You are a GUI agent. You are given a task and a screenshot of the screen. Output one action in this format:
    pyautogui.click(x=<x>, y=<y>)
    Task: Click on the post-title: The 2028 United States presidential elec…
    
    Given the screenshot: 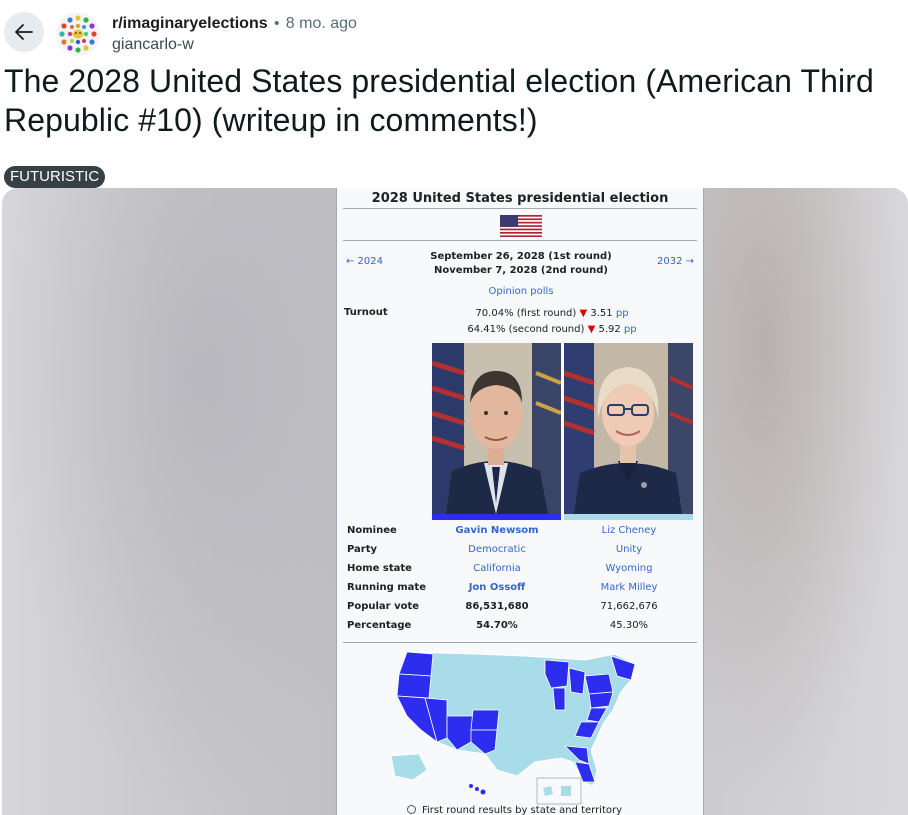 What is the action you would take?
    pyautogui.click(x=439, y=100)
    